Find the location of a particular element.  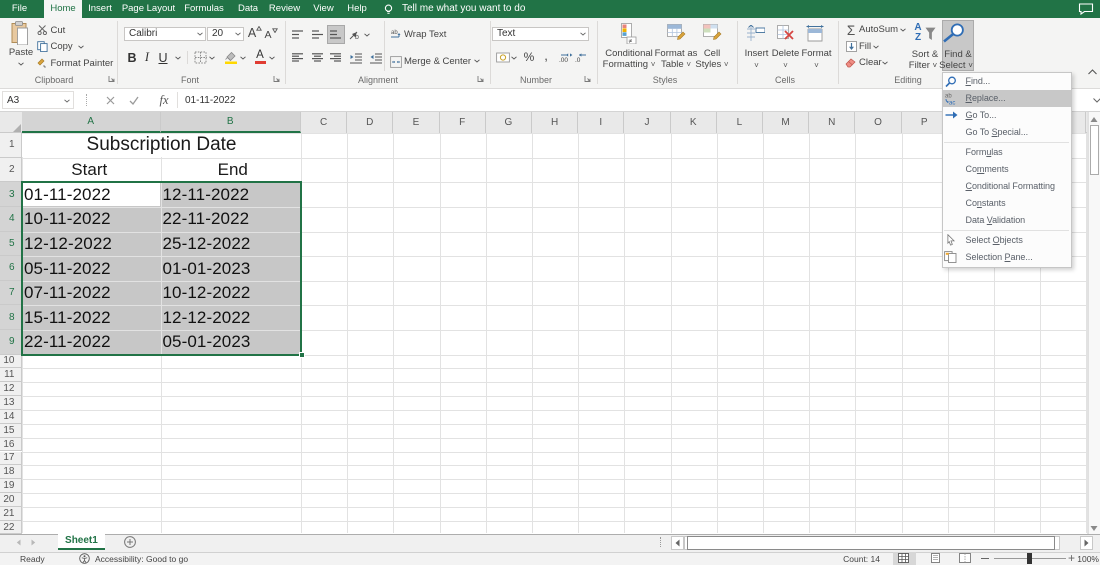

svg-text: .00 is located at coordinates (563, 60).